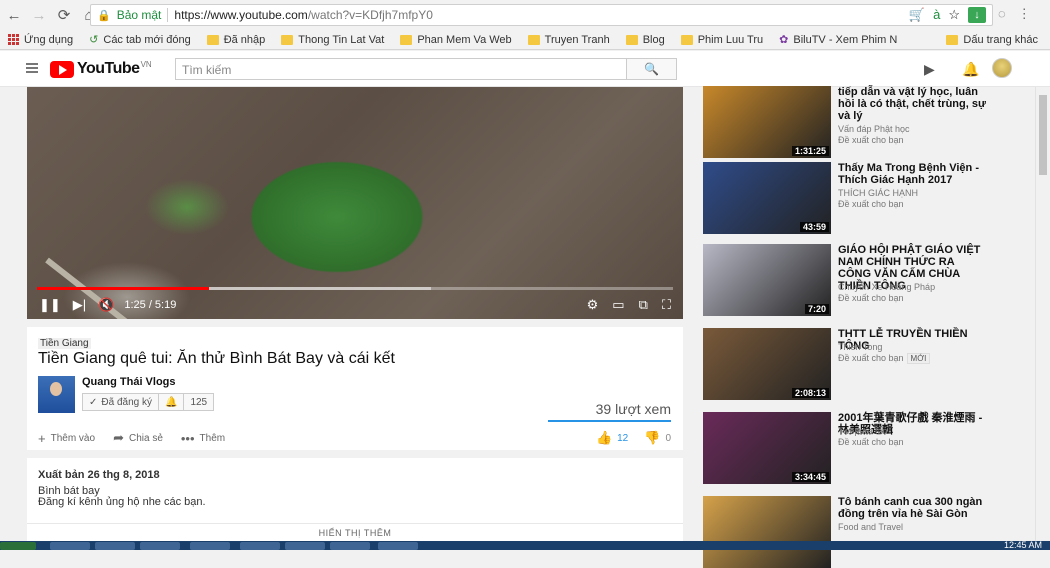 This screenshot has height=568, width=1050. I want to click on subscriber-count: 125, so click(198, 402).